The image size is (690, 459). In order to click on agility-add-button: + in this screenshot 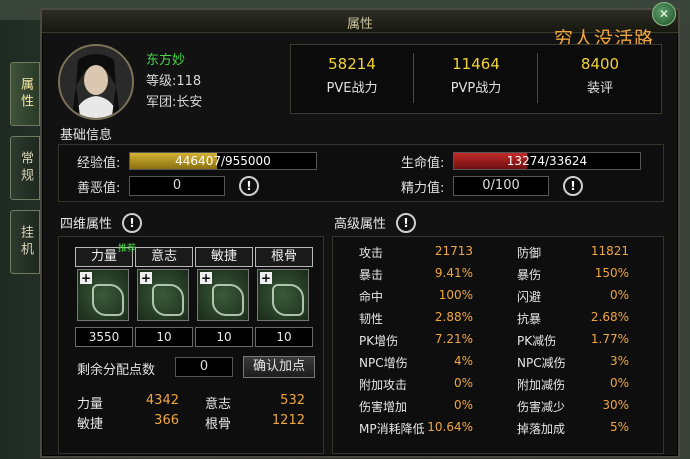, I will do `click(223, 295)`.